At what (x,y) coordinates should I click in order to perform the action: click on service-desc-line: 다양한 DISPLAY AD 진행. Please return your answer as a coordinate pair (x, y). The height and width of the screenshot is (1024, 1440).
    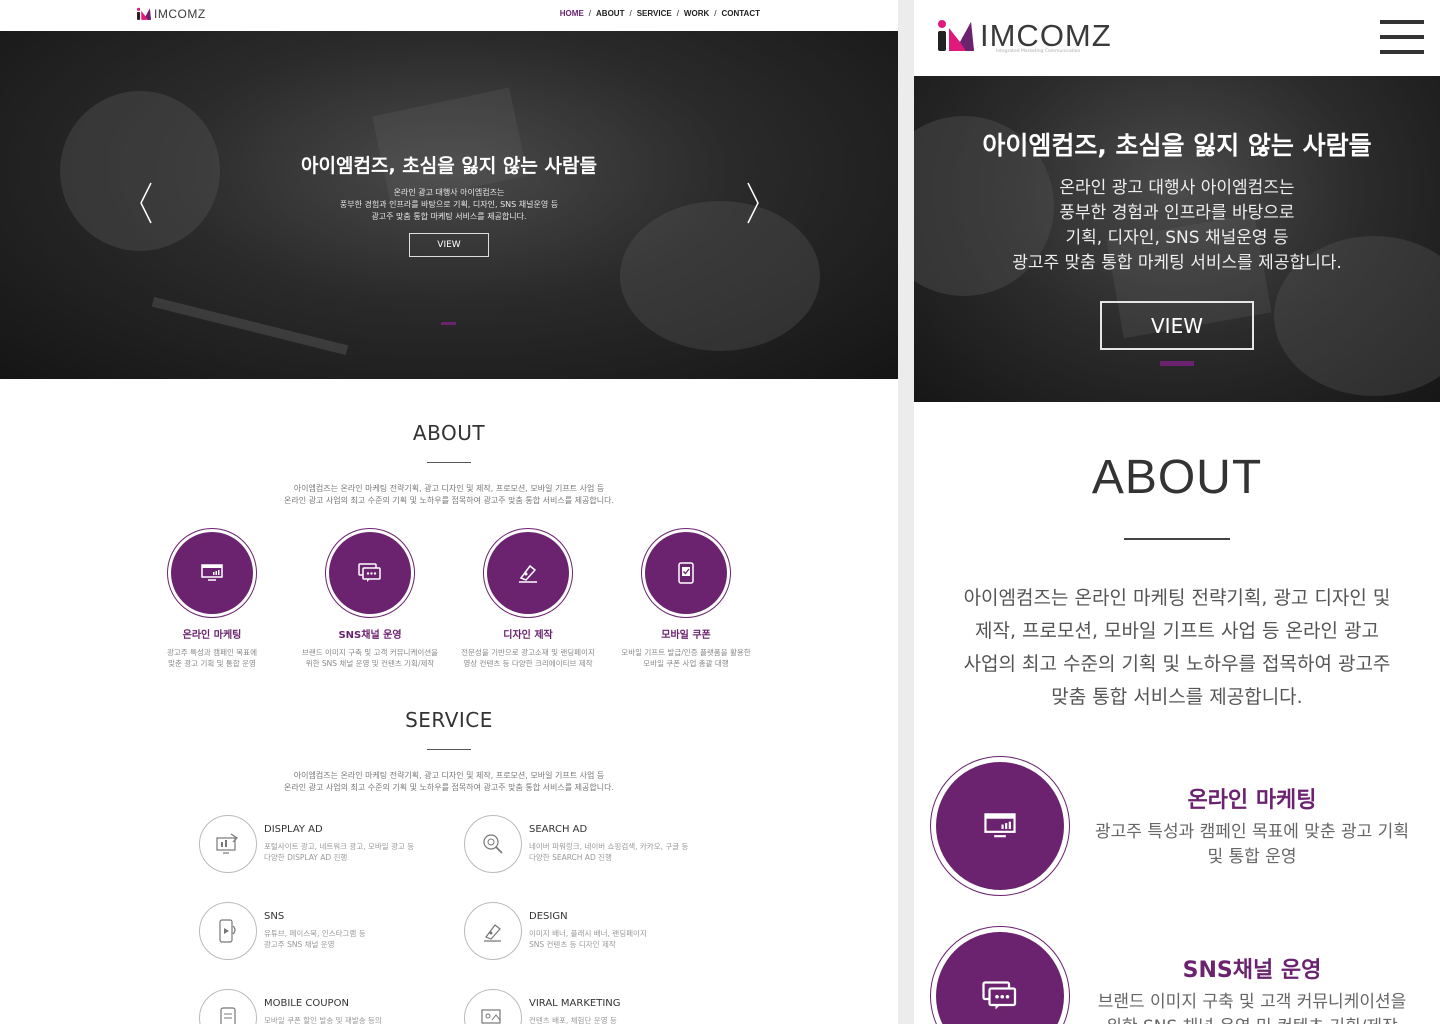
    Looking at the image, I should click on (306, 857).